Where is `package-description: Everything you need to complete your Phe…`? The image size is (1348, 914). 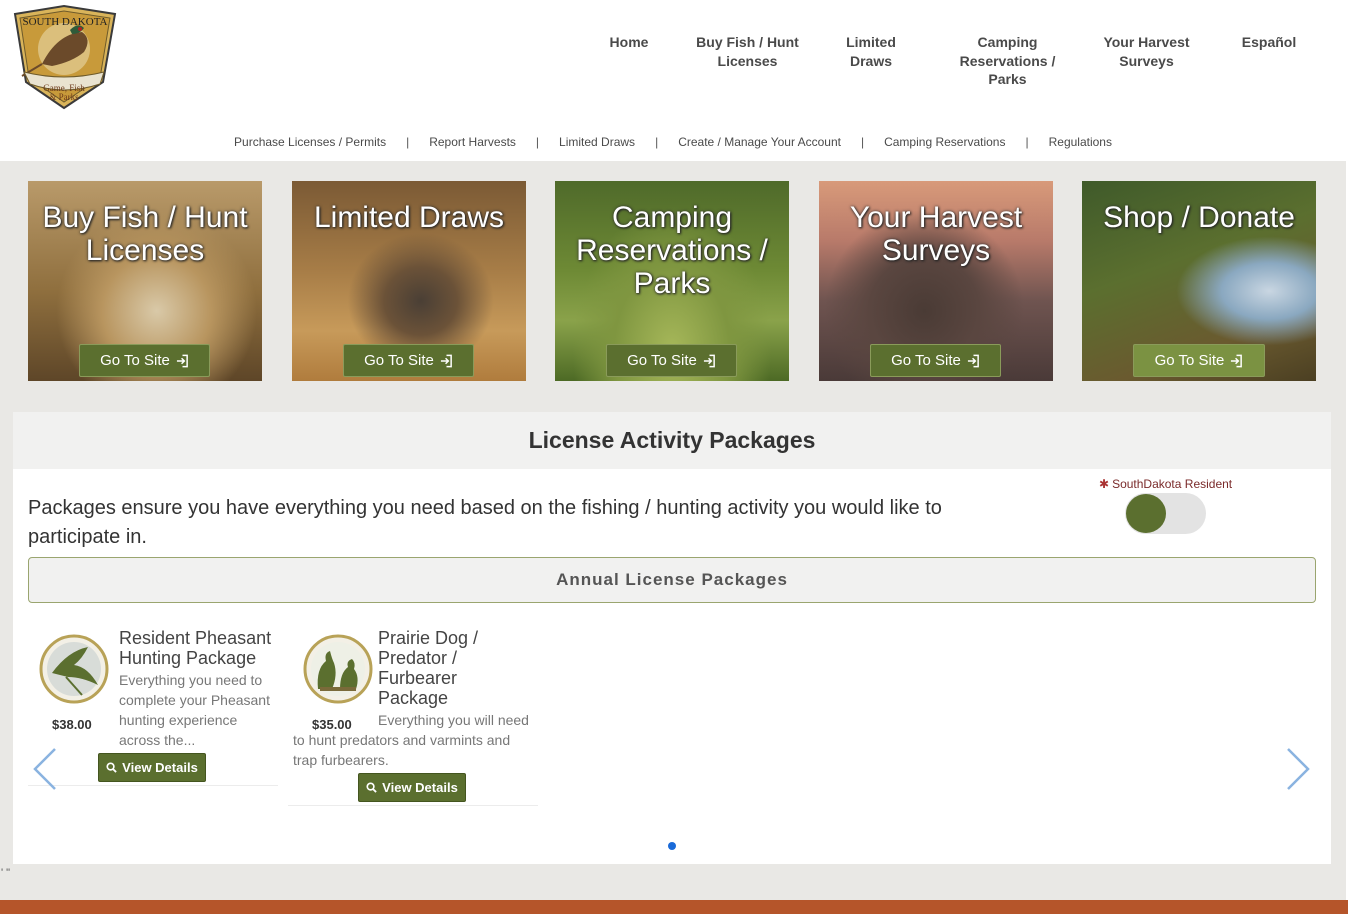
package-description: Everything you need to complete your Phe… is located at coordinates (194, 710).